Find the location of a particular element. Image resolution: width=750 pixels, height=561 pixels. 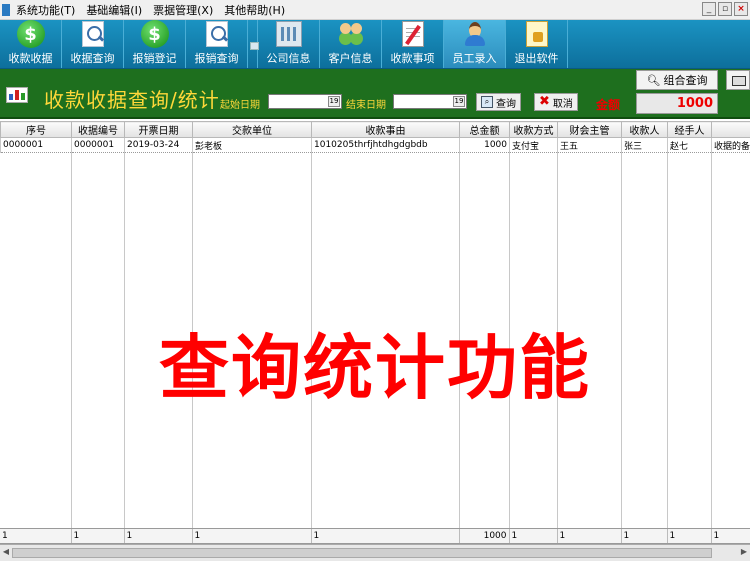

toolbar-employee-entry-button: 员工录入 is located at coordinates (475, 44).